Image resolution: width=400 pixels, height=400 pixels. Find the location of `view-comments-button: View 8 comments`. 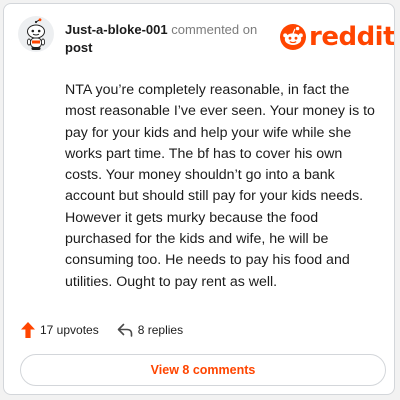

view-comments-button: View 8 comments is located at coordinates (203, 370).